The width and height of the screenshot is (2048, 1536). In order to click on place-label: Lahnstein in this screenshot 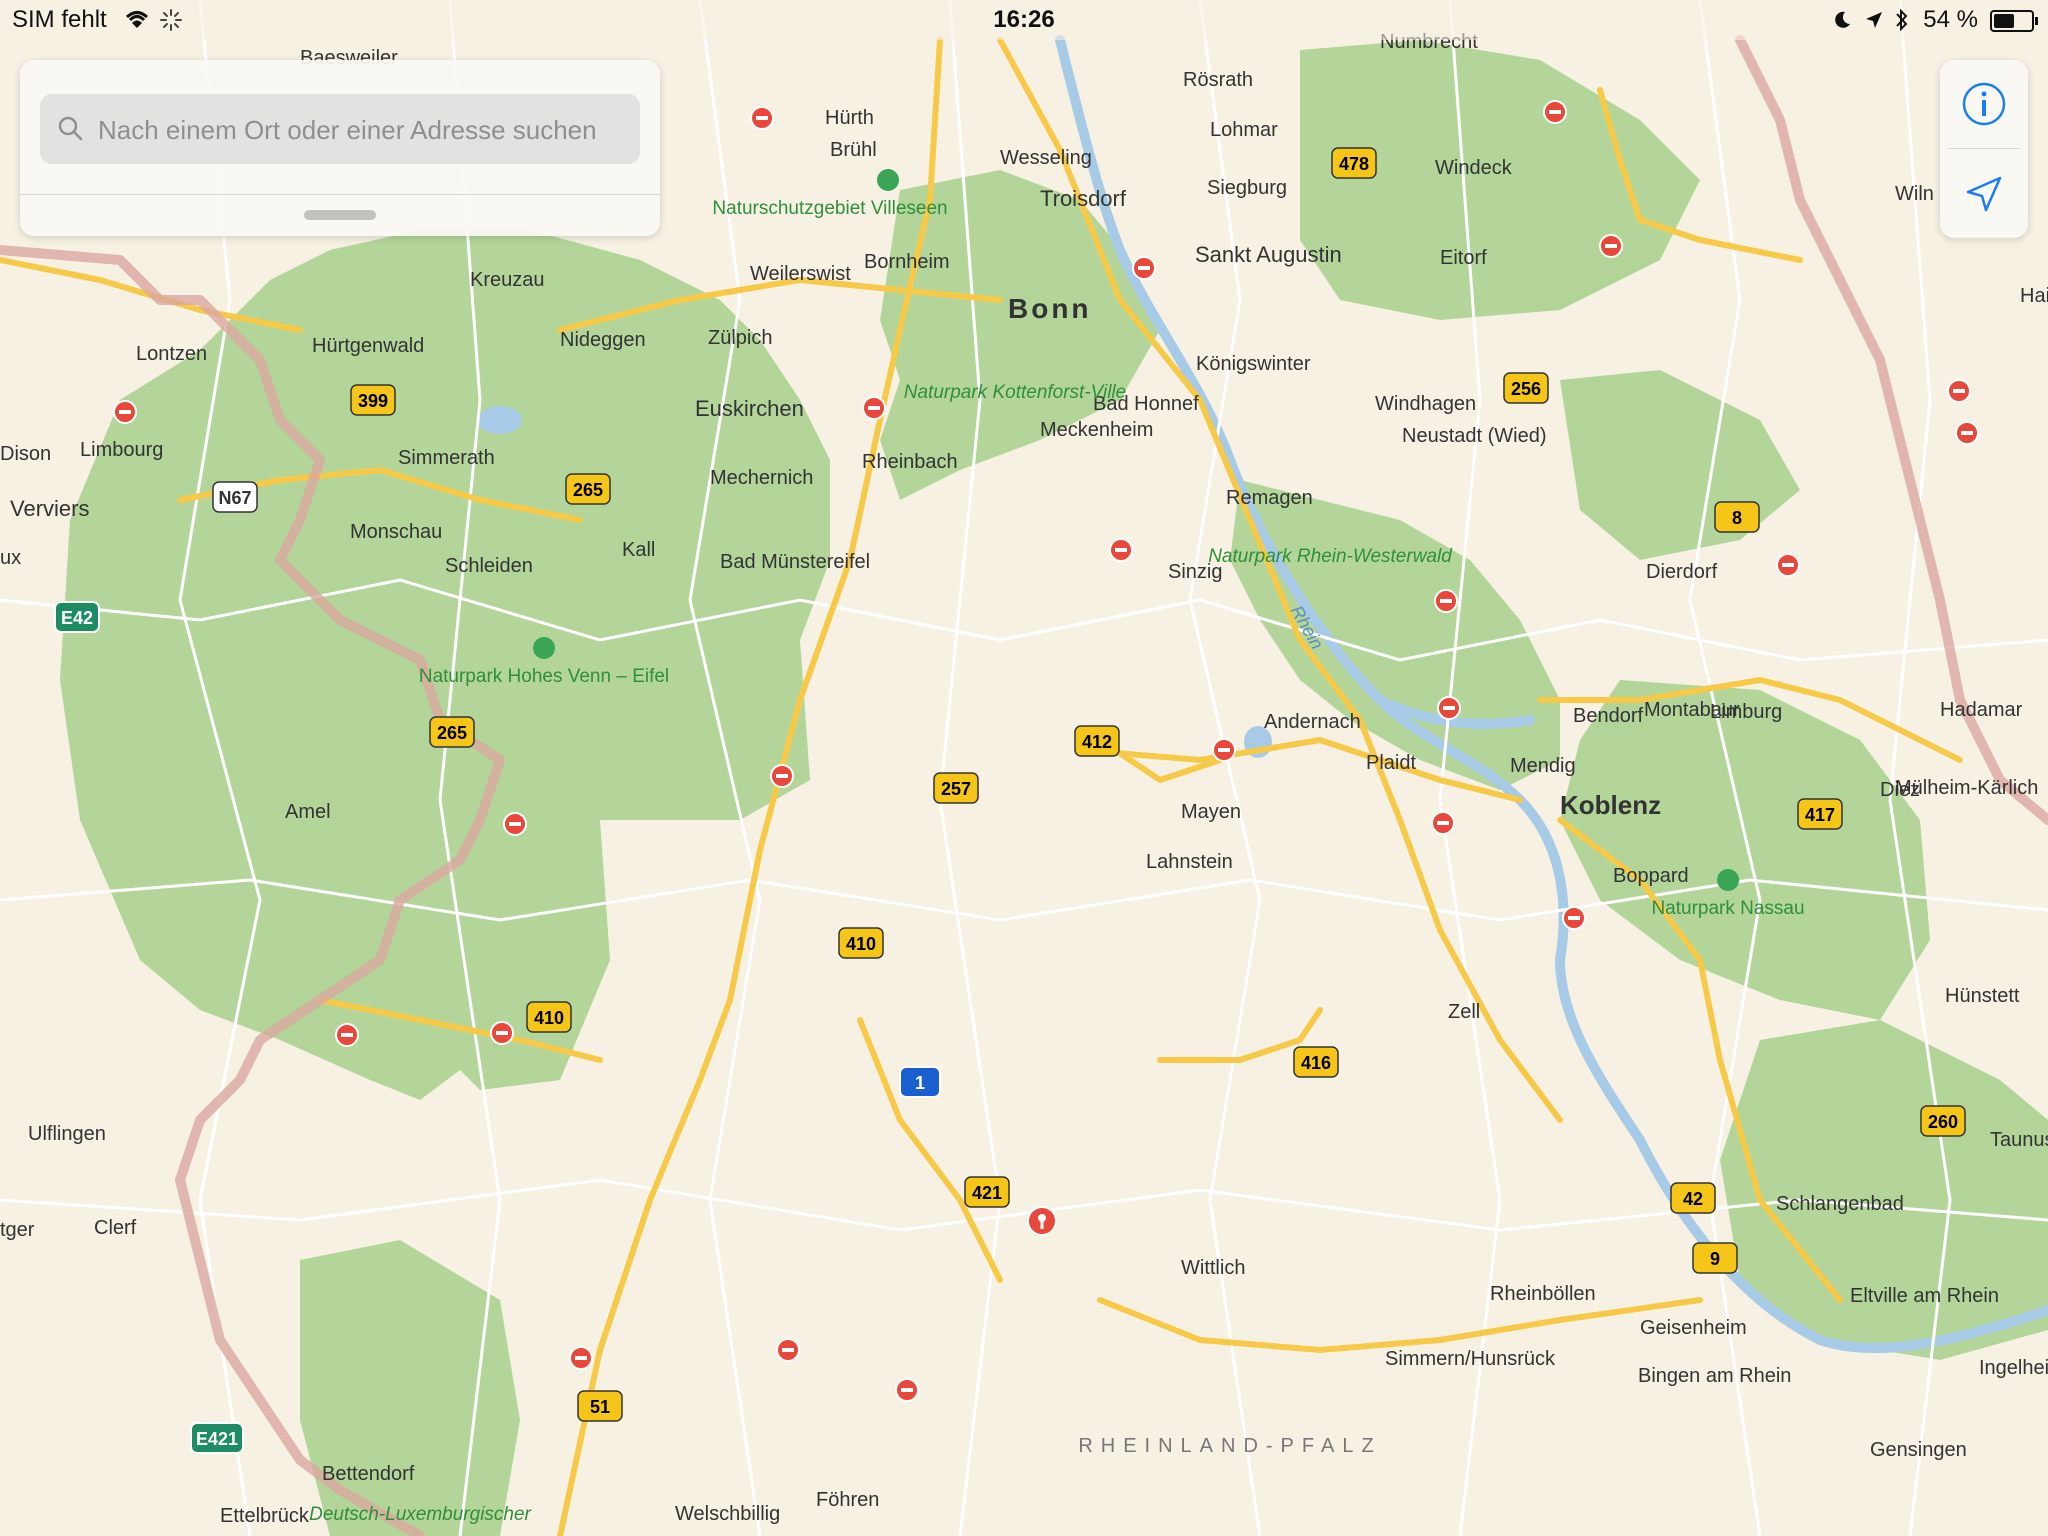, I will do `click(1189, 862)`.